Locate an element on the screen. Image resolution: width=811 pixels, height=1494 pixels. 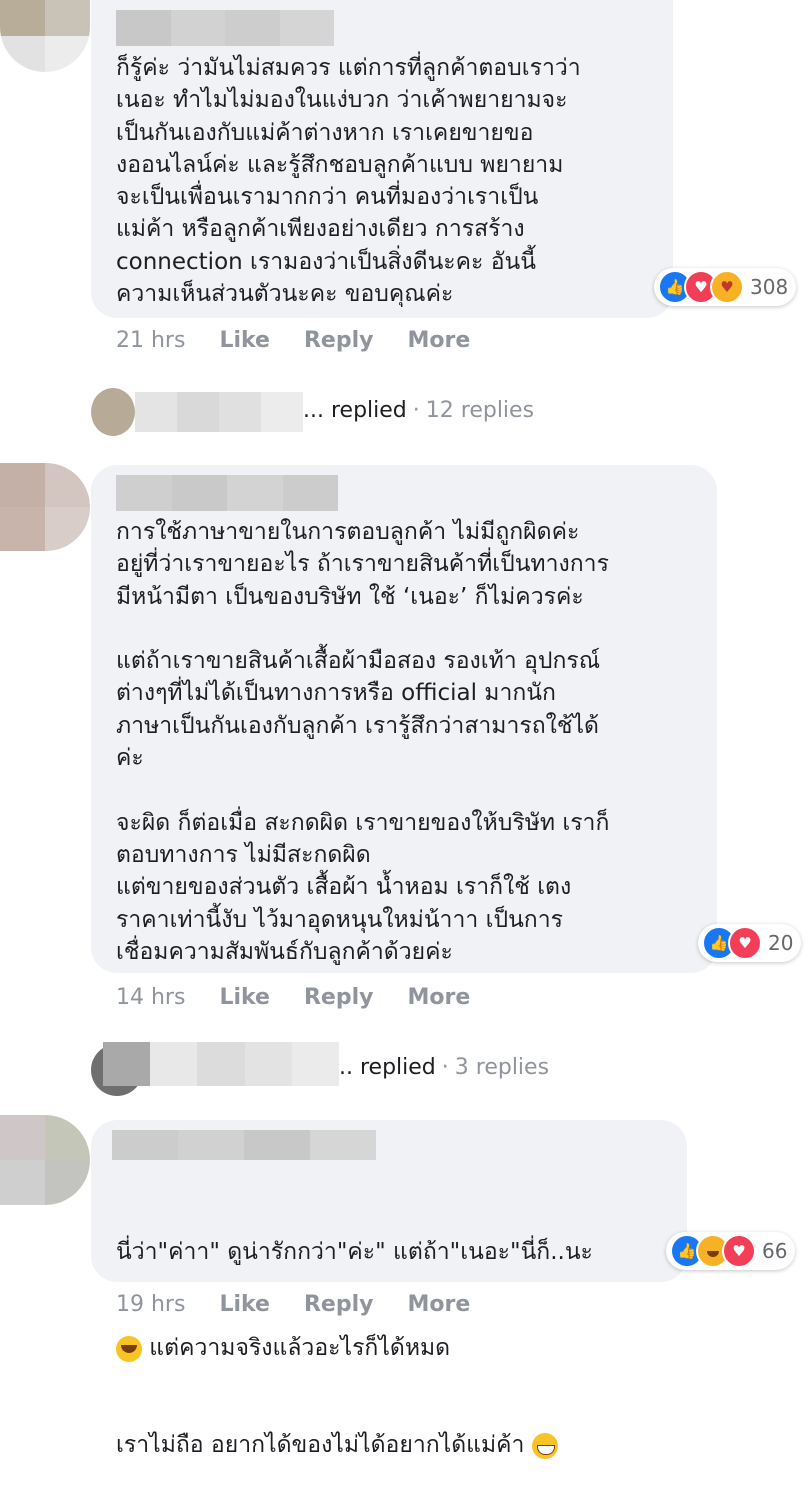
reply-count: 12 replies is located at coordinates (480, 410).